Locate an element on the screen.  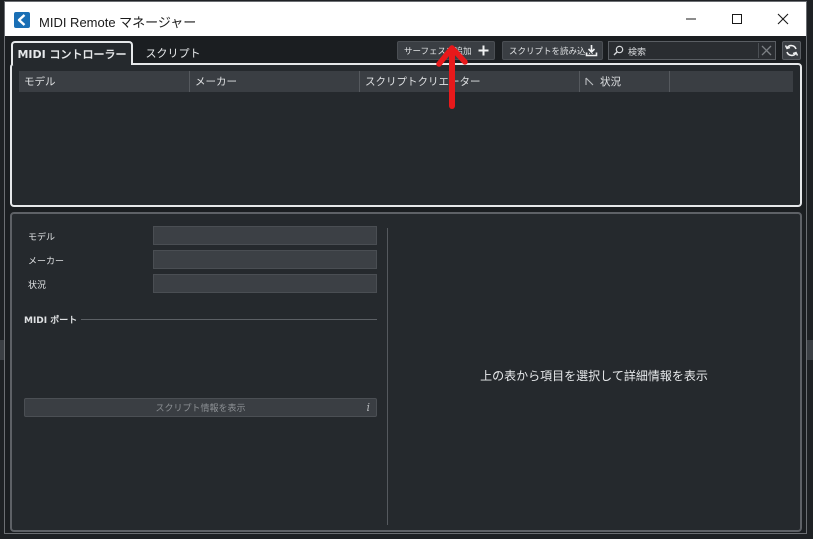
column-header-model: モデル is located at coordinates (104, 81).